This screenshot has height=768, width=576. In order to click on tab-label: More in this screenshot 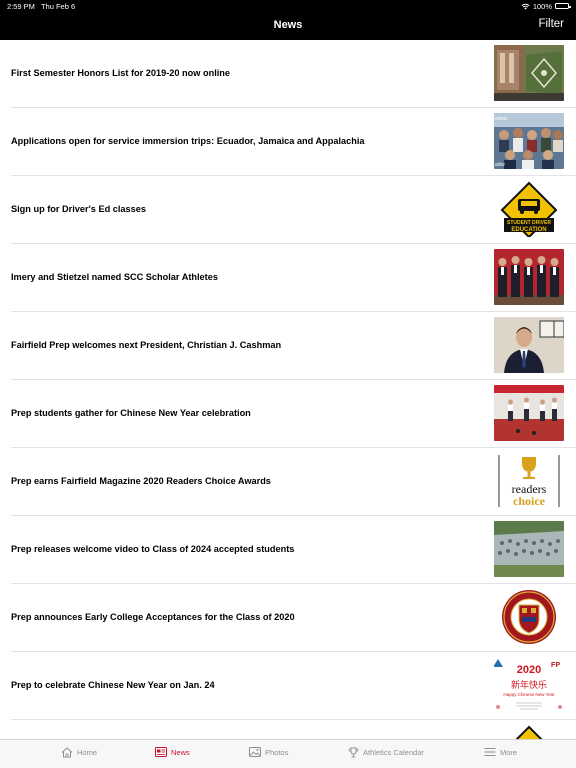, I will do `click(509, 752)`.